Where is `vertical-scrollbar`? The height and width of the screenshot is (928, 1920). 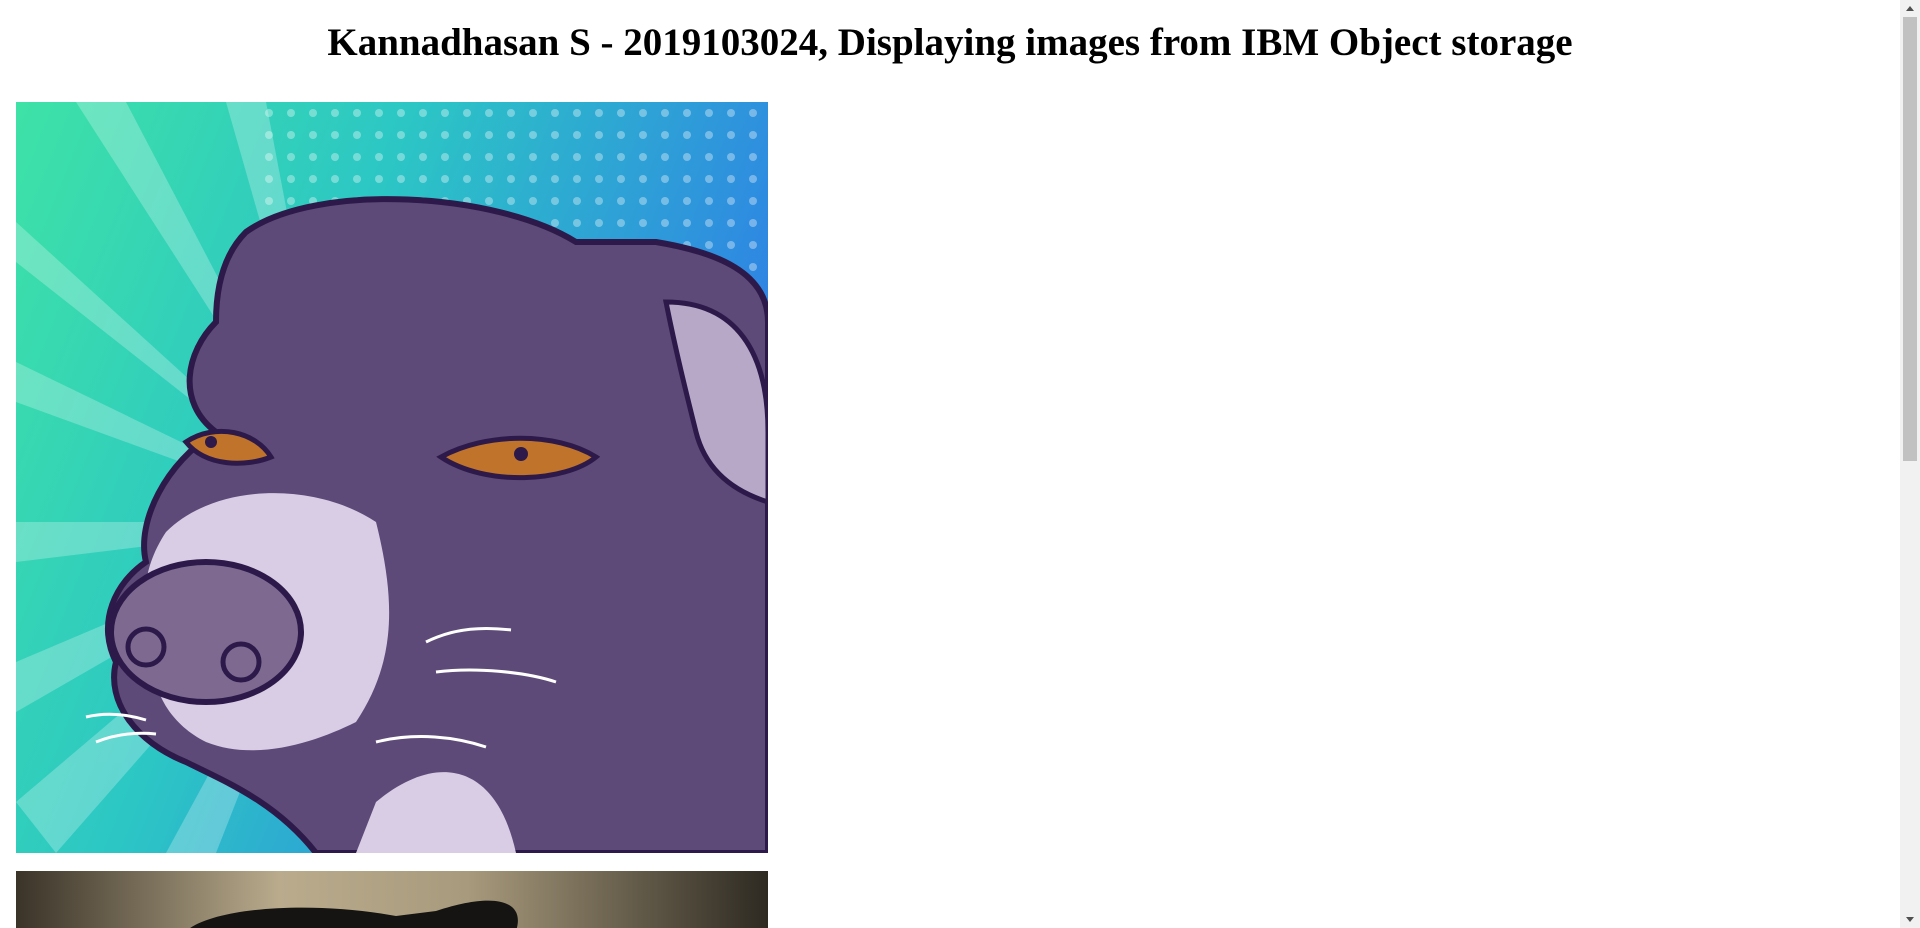 vertical-scrollbar is located at coordinates (1910, 464).